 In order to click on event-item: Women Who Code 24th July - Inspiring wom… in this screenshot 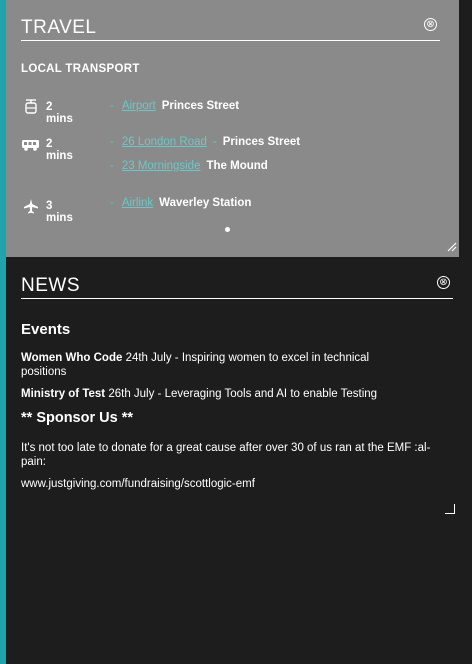, I will do `click(218, 365)`.